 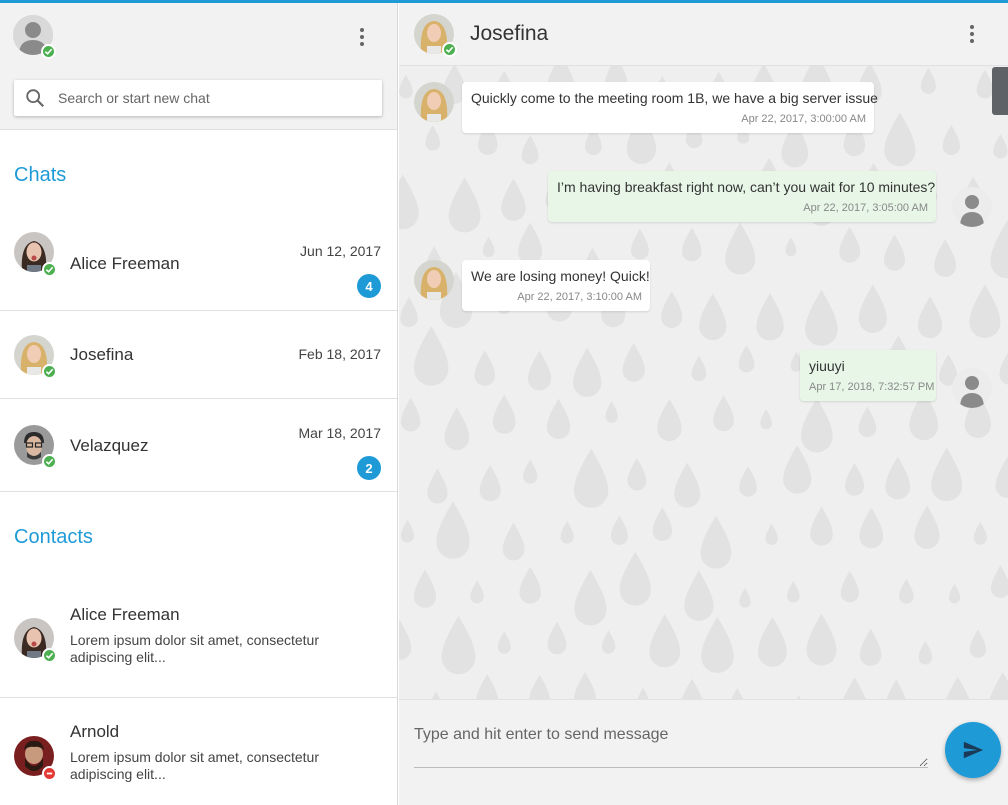 I want to click on conversation-header: Josefina, so click(x=703, y=34).